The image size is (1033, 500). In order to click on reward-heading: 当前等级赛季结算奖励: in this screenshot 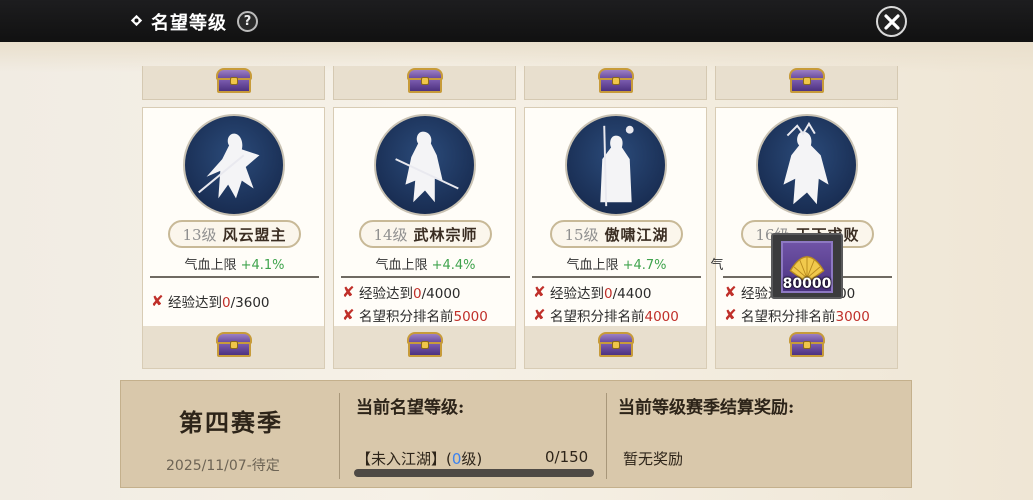, I will do `click(706, 408)`.